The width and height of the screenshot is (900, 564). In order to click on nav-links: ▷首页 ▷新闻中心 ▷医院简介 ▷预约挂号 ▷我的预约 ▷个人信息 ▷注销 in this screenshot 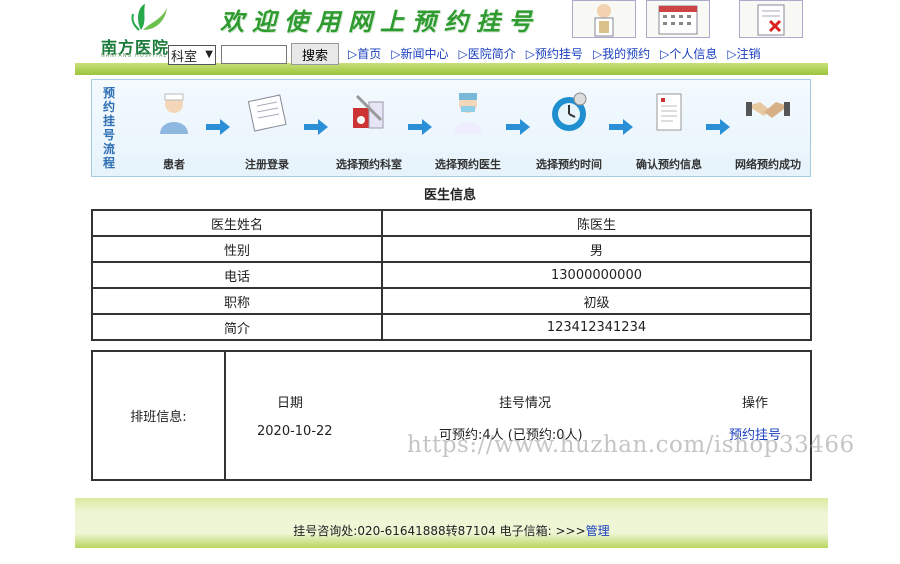, I will do `click(554, 53)`.